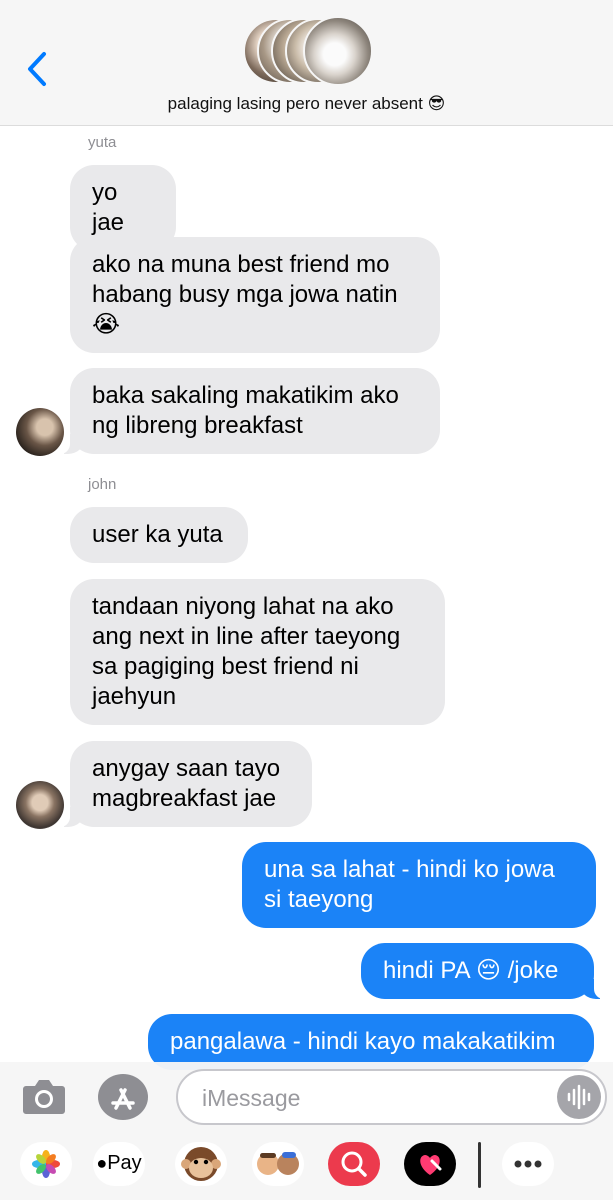 The image size is (613, 1200). I want to click on camera-icon, so click(44, 1096).